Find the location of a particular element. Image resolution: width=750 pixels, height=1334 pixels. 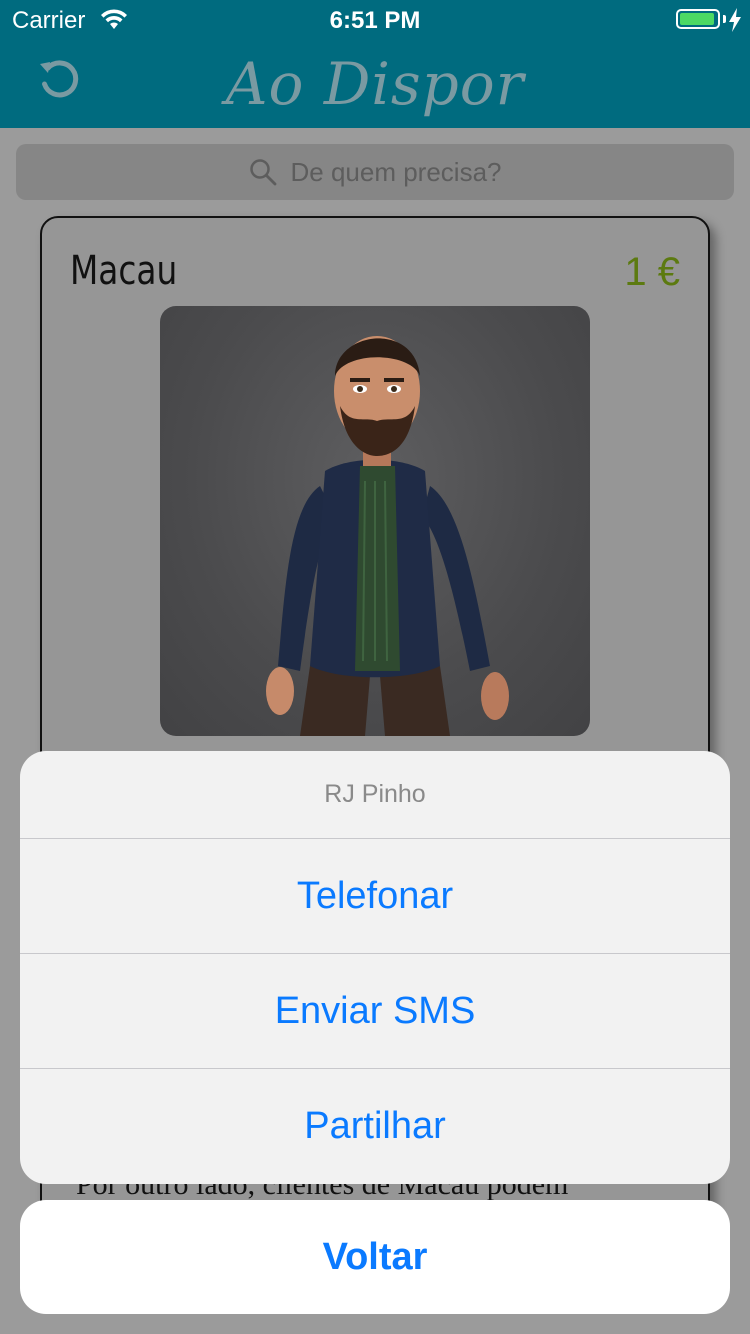

charging-bolt-icon is located at coordinates (735, 20).